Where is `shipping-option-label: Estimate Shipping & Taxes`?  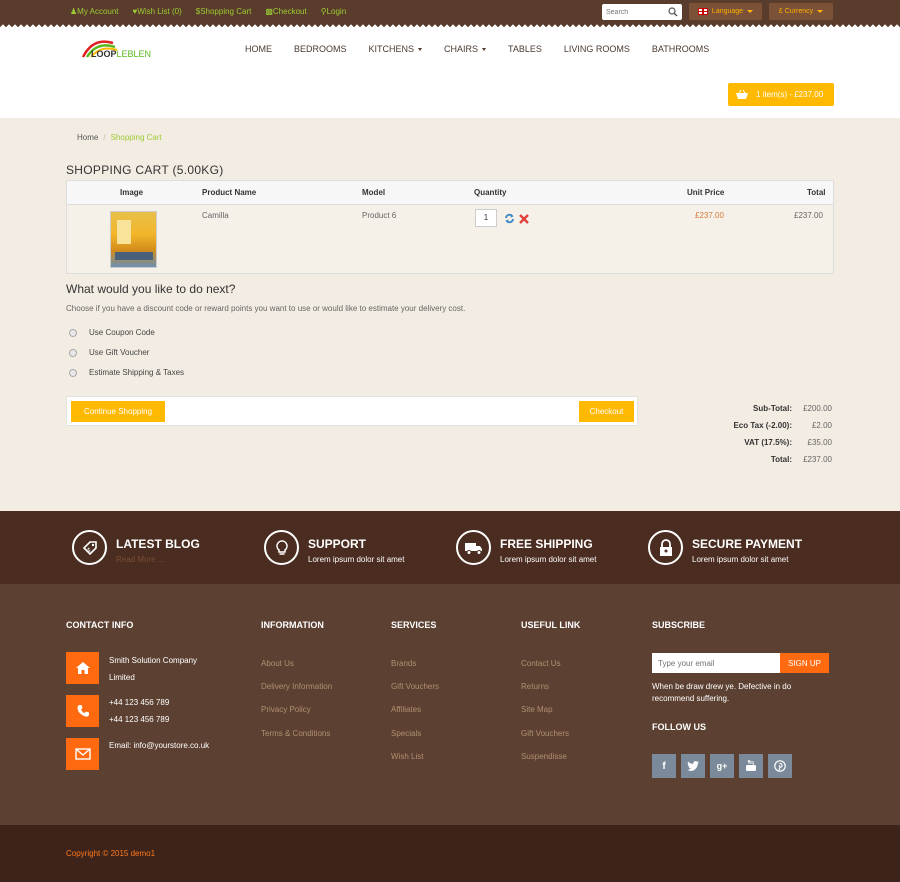 shipping-option-label: Estimate Shipping & Taxes is located at coordinates (137, 372).